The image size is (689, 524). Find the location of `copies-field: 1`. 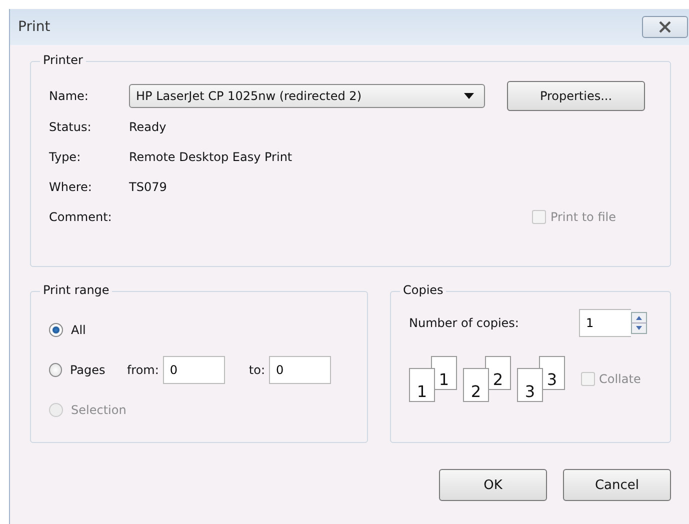

copies-field: 1 is located at coordinates (605, 323).